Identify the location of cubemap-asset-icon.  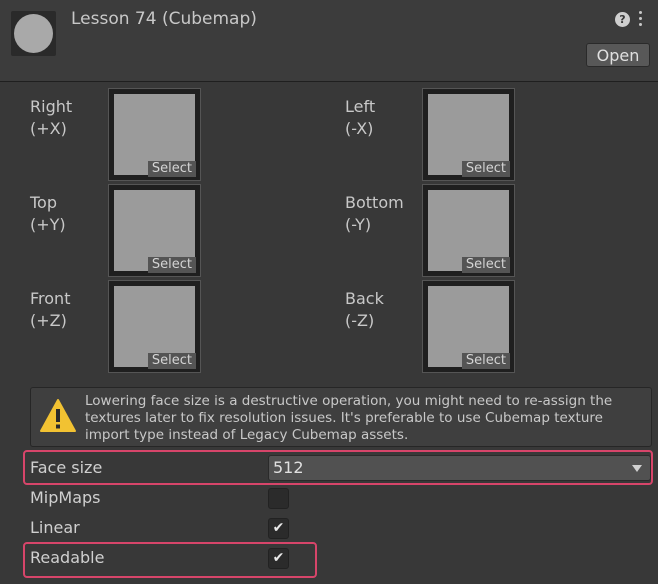
(33, 33).